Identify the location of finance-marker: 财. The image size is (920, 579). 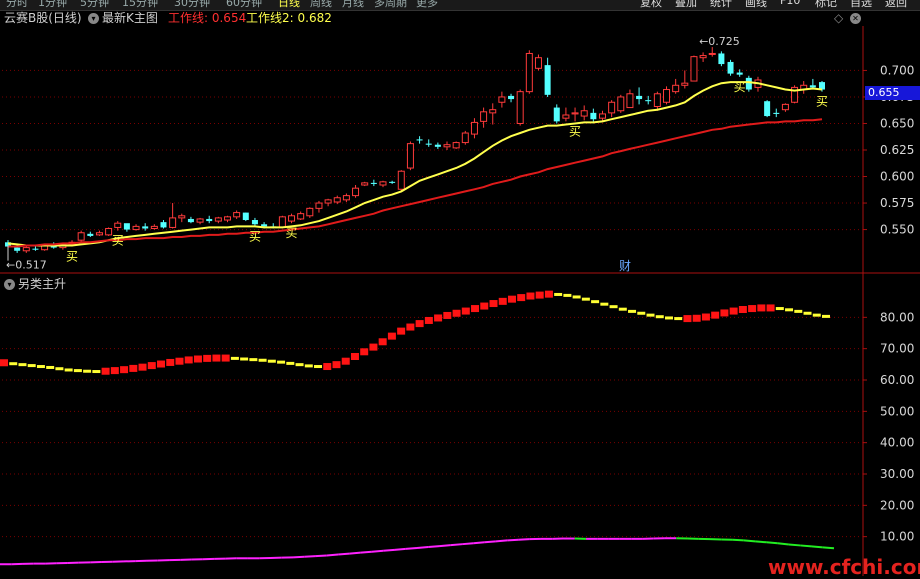
(625, 266).